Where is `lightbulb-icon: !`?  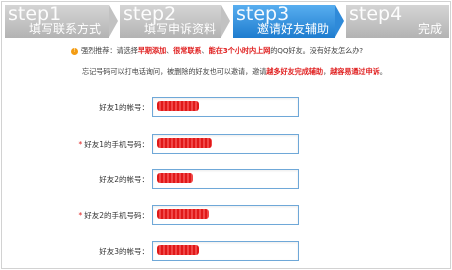
lightbulb-icon: ! is located at coordinates (74, 51).